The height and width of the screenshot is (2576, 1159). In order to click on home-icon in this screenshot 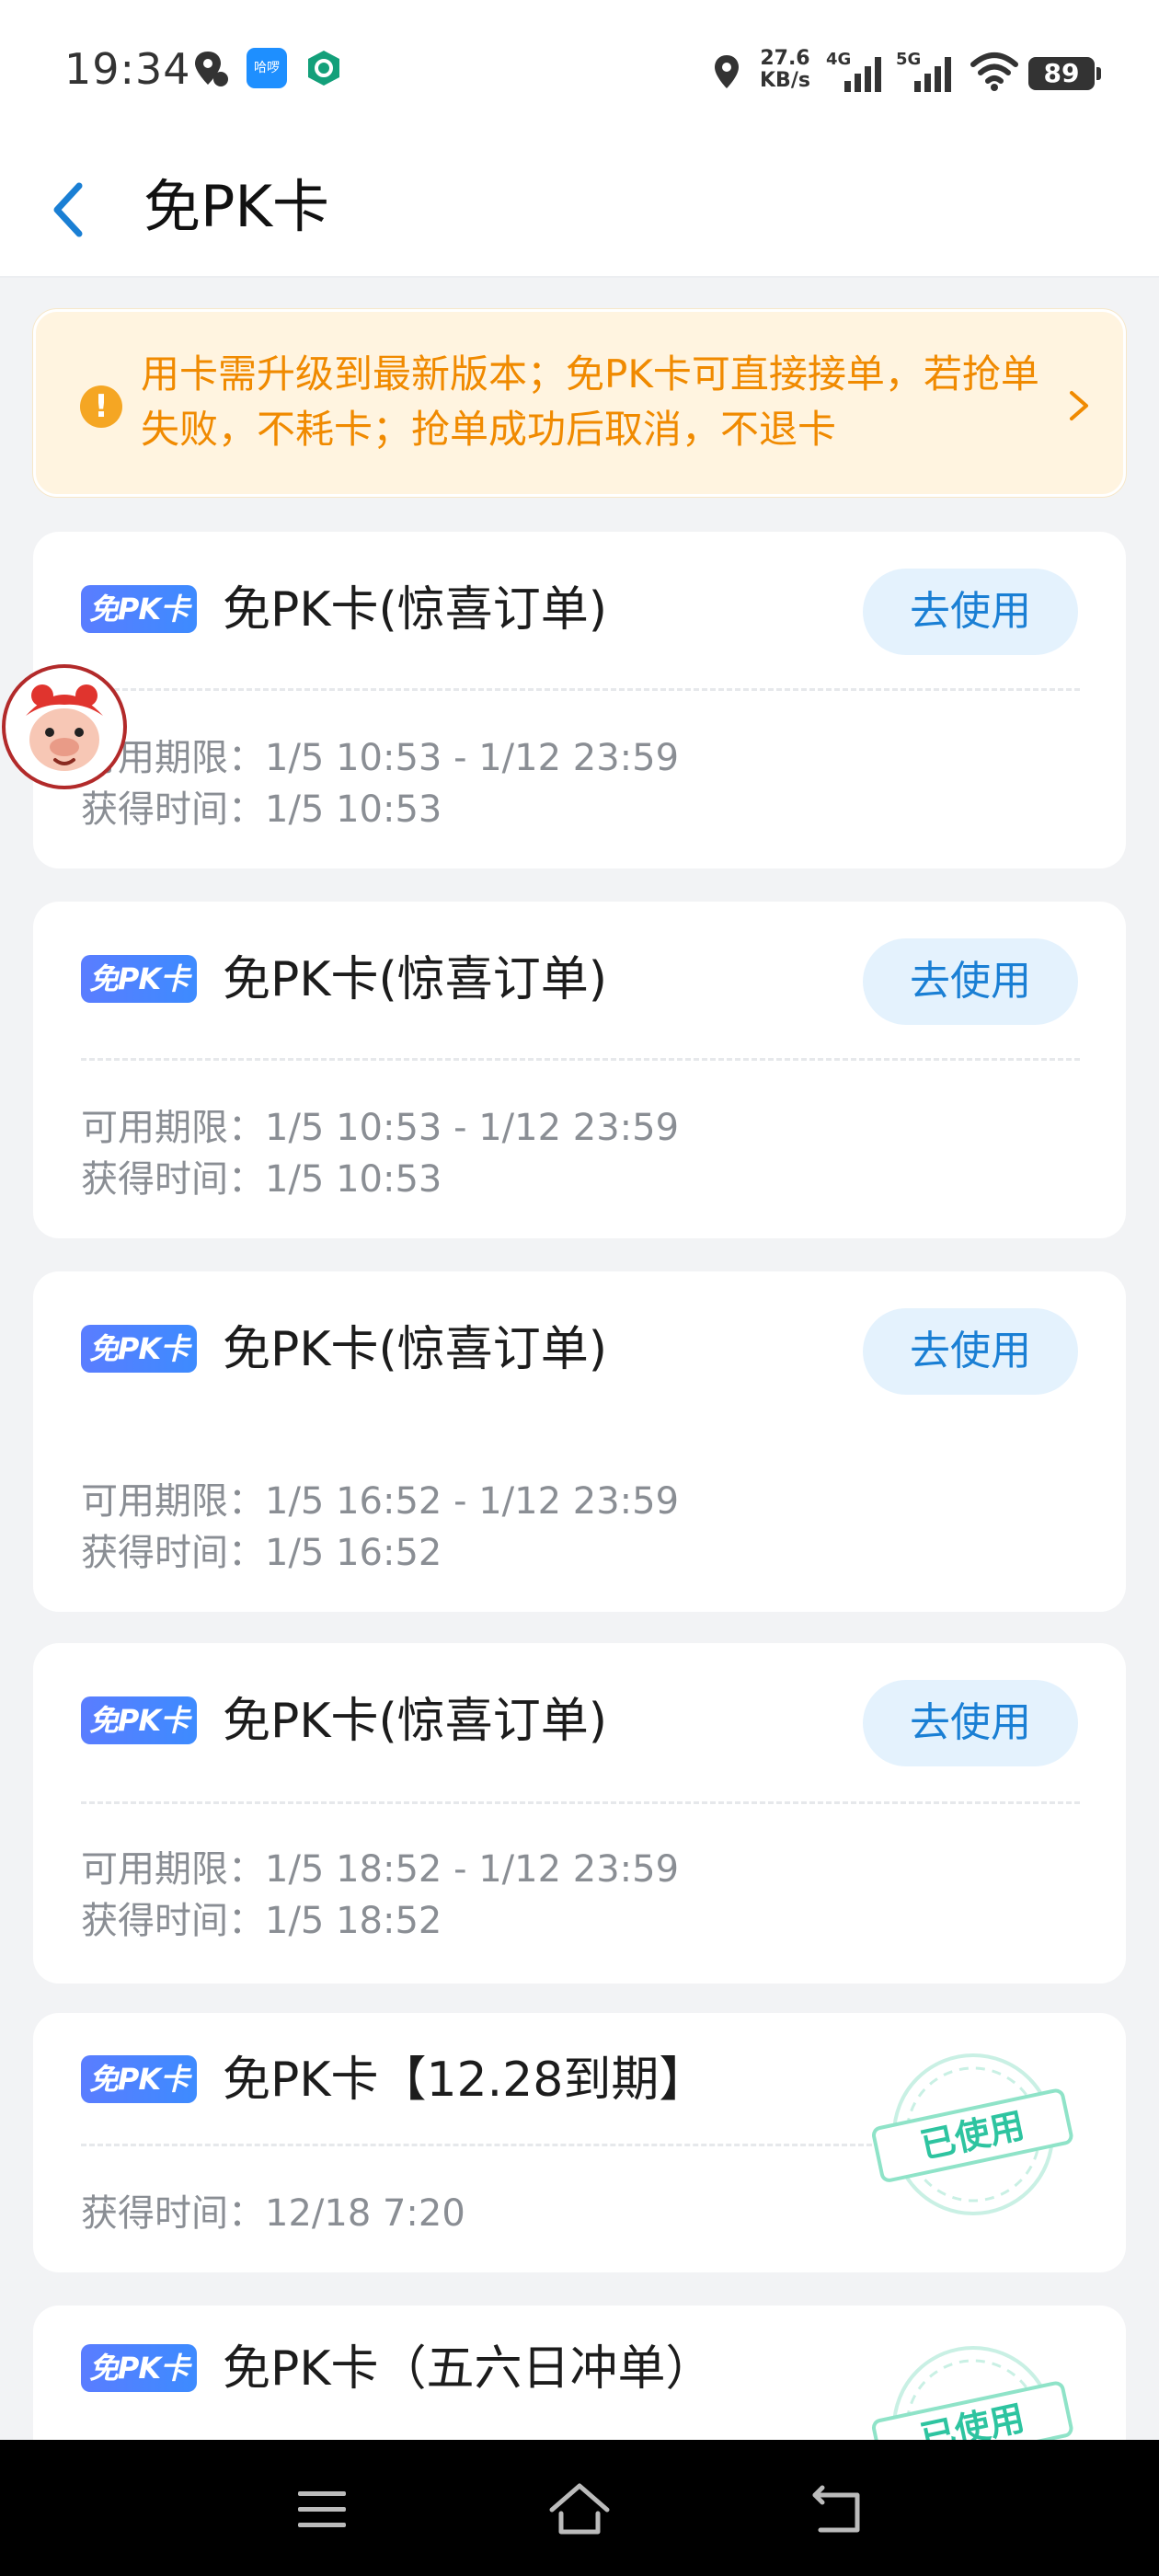, I will do `click(579, 2510)`.